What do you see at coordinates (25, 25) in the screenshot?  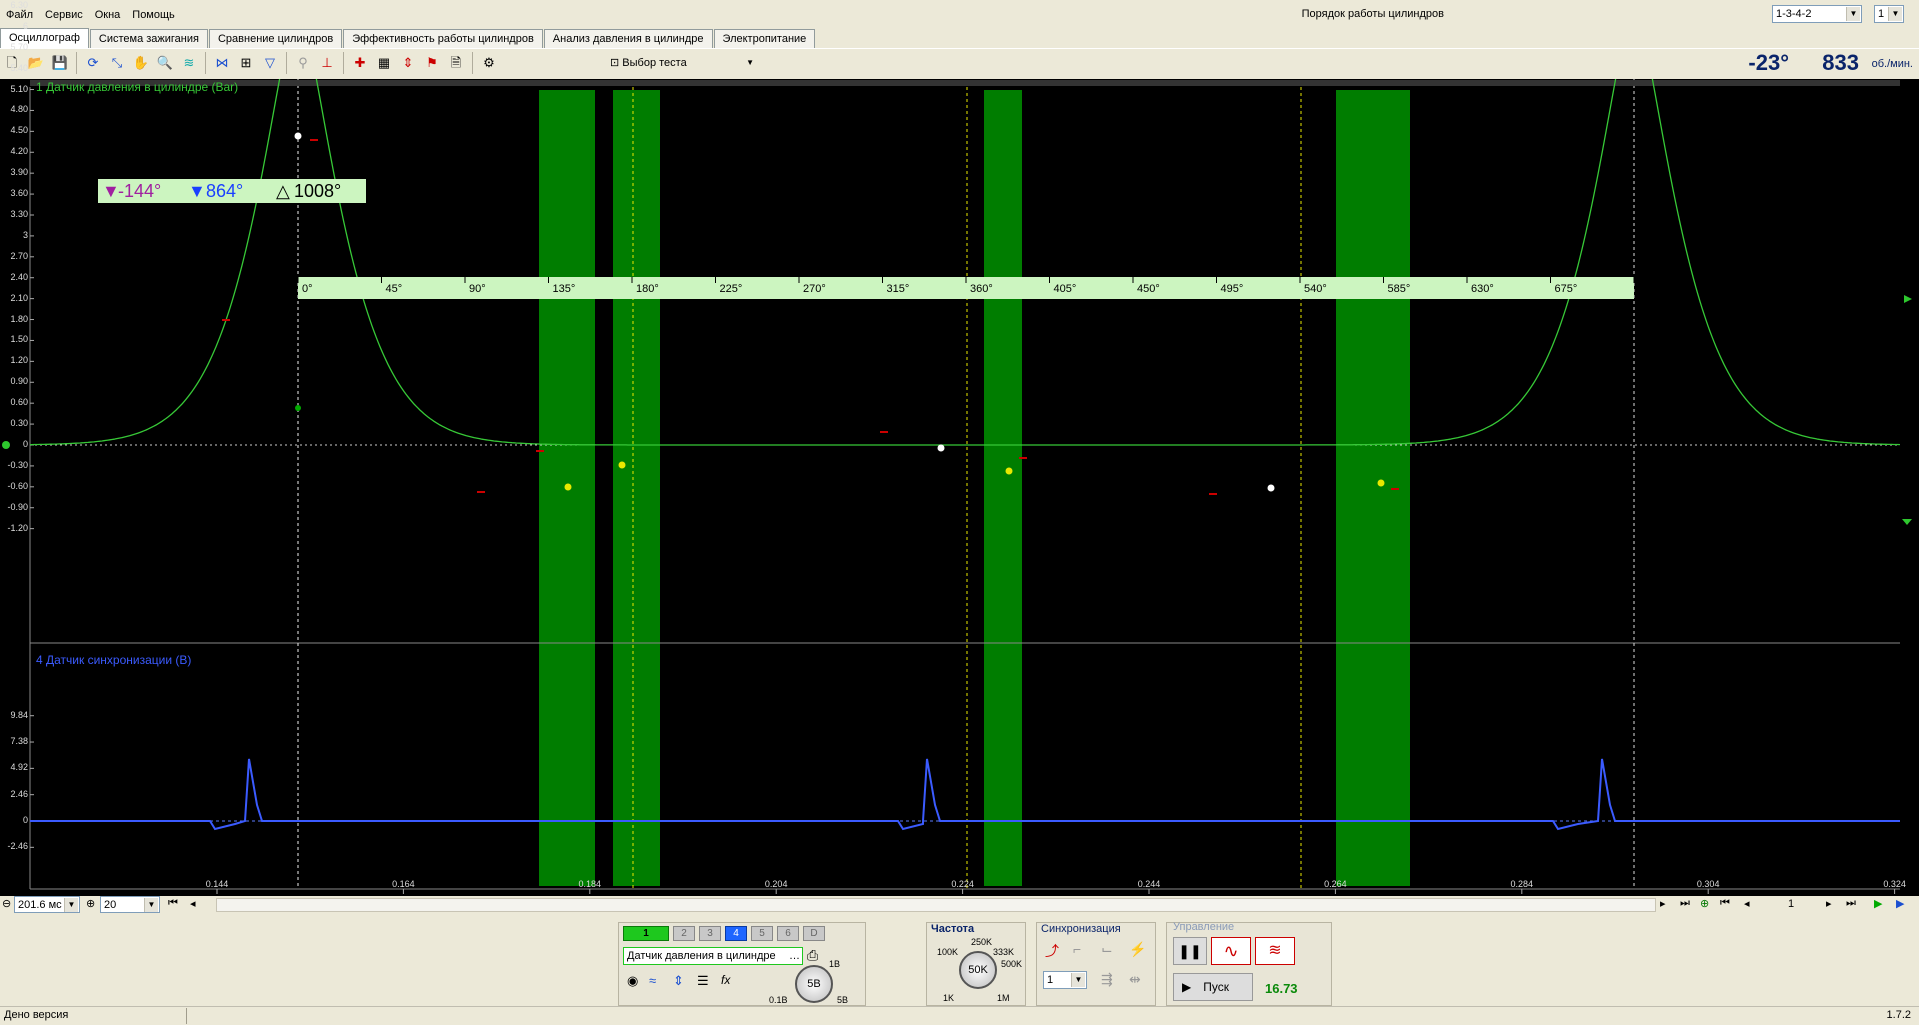 I see `ch1-y-tick: 6` at bounding box center [25, 25].